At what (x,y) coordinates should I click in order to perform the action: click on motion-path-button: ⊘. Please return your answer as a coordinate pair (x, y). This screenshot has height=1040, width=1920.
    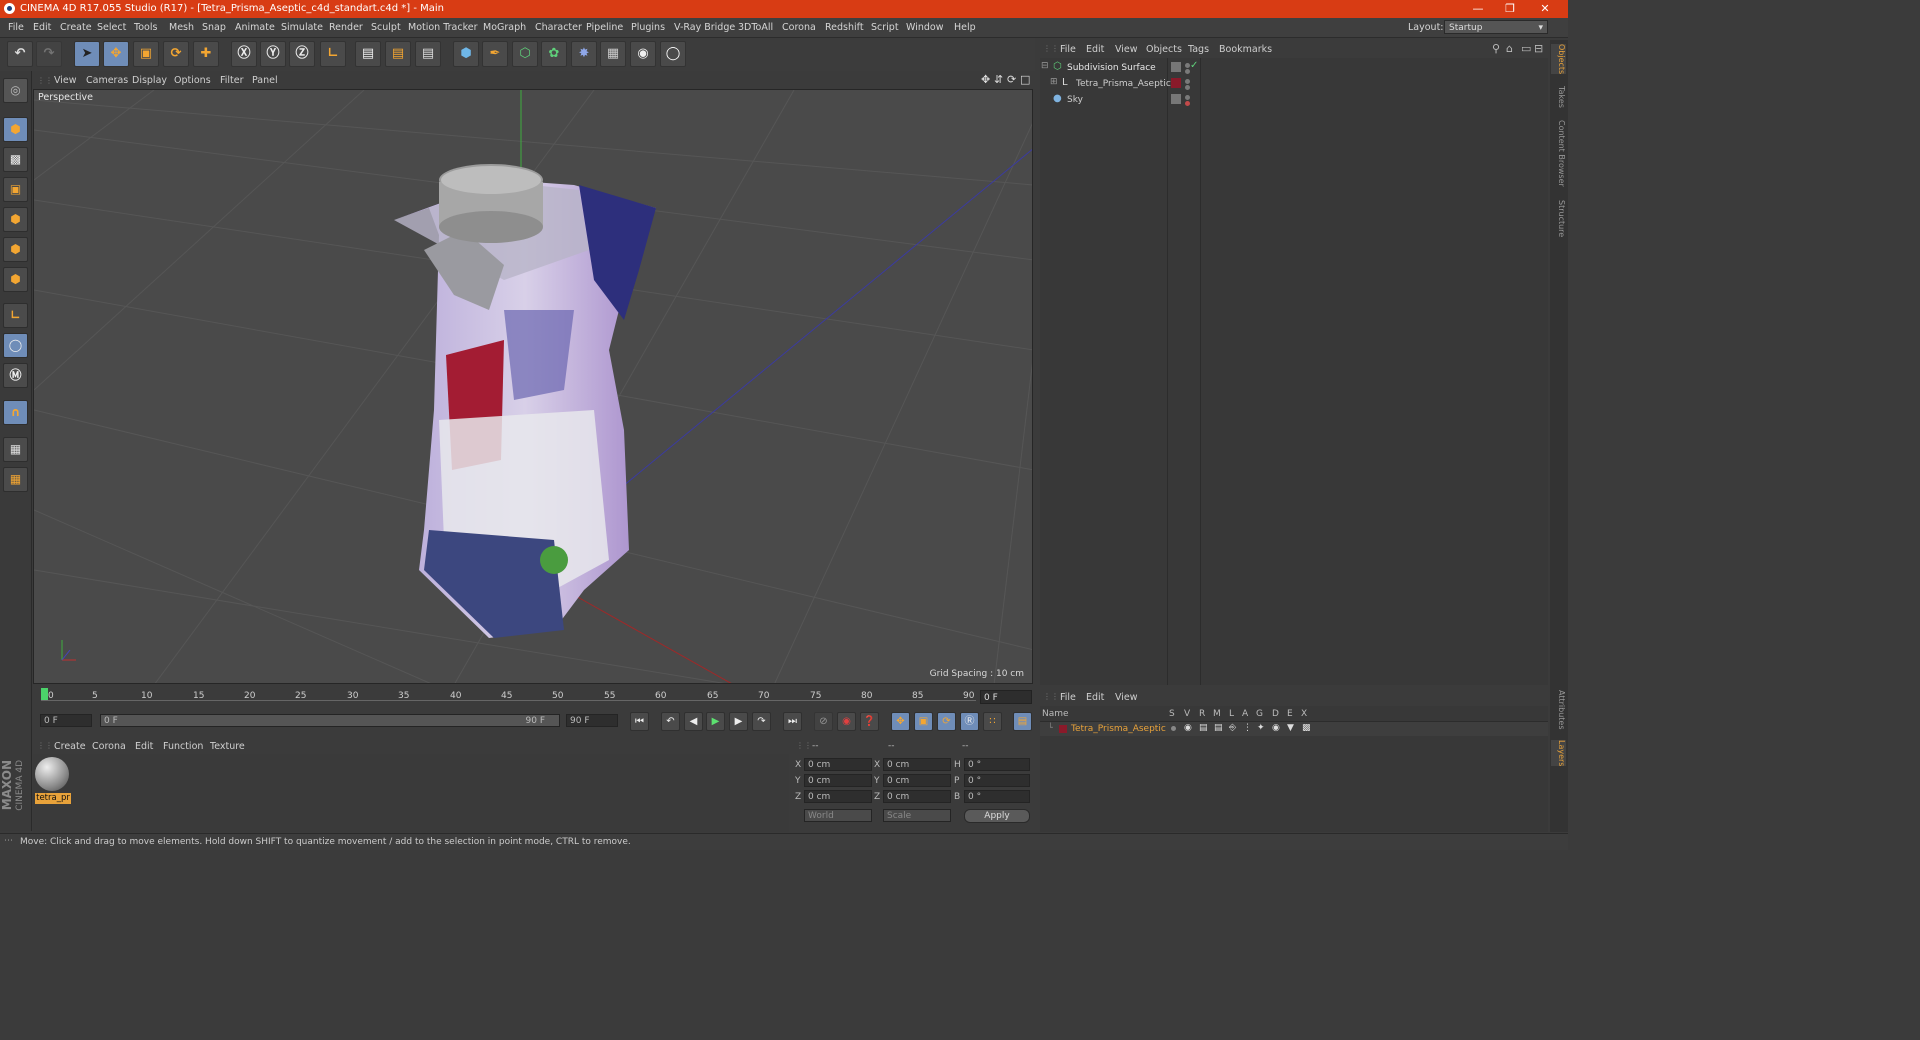
    Looking at the image, I should click on (823, 721).